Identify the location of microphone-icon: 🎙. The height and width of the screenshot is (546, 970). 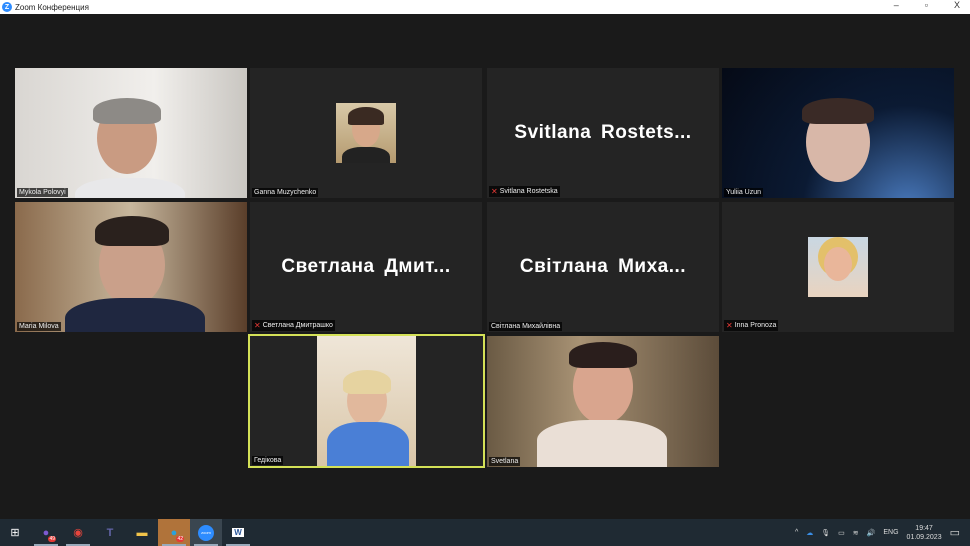
(825, 533).